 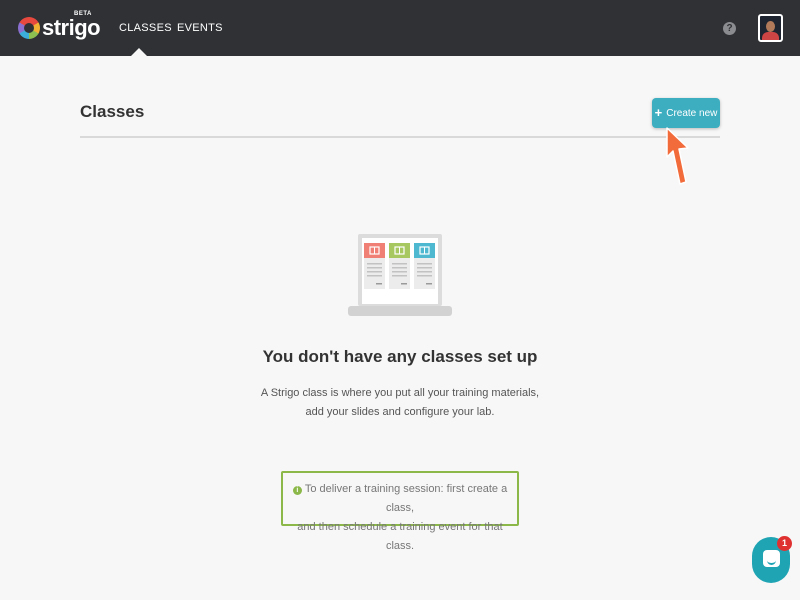 What do you see at coordinates (400, 28) in the screenshot?
I see `top-nav-bar: strigo BETA CLASSES EVENTS ?` at bounding box center [400, 28].